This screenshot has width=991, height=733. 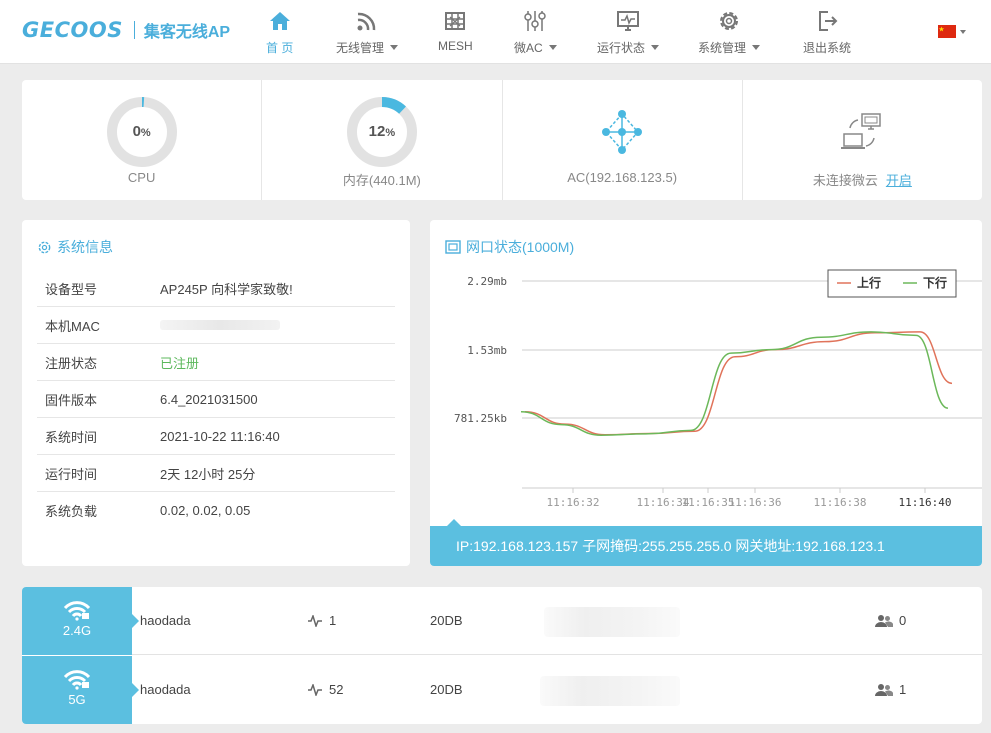 I want to click on cpu-stat: 0% CPU, so click(x=142, y=140).